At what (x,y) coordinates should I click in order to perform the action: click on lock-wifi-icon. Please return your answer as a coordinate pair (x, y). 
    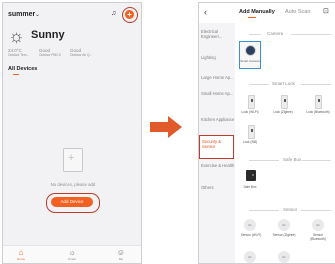
    Looking at the image, I should click on (251, 102).